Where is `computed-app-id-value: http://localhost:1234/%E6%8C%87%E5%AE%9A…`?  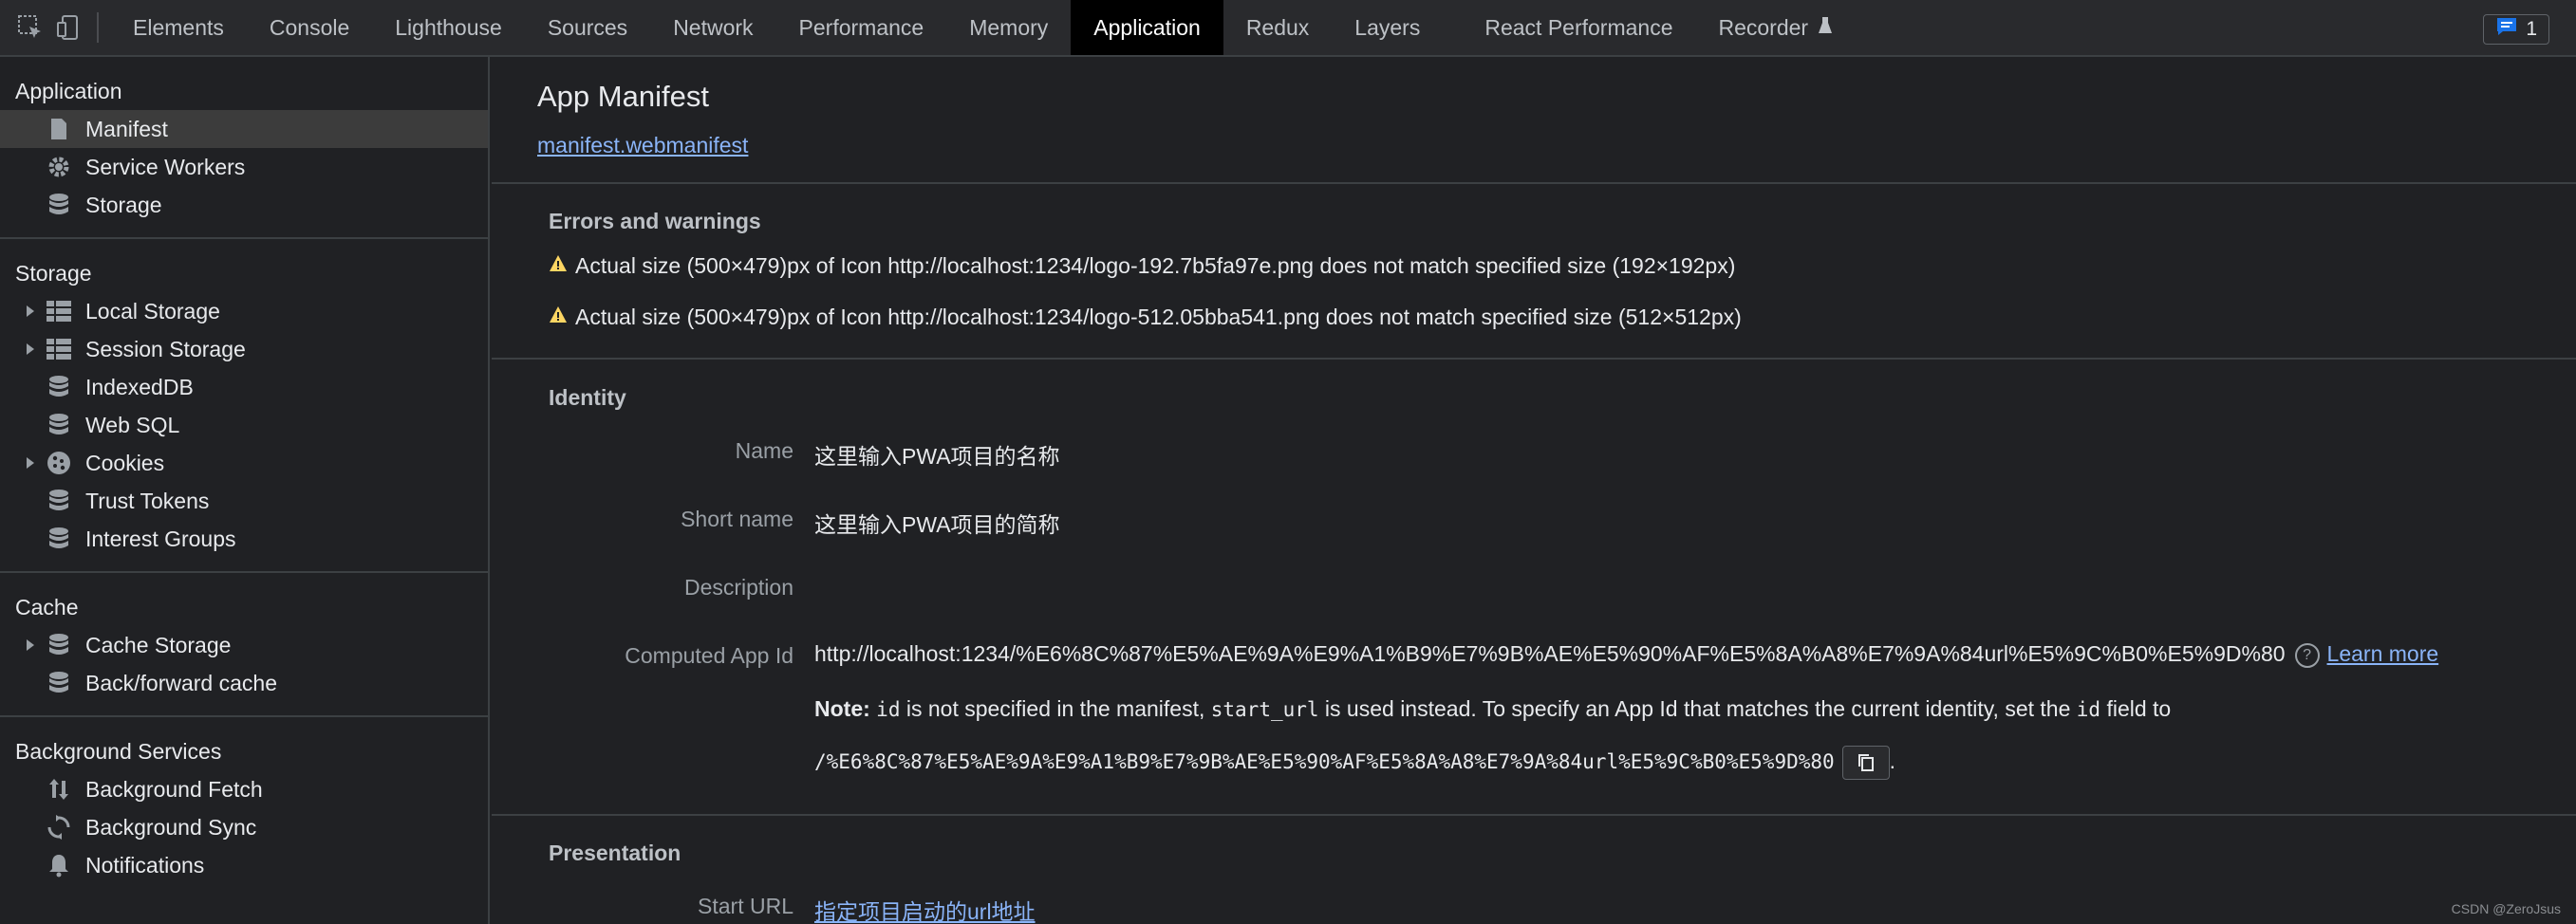 computed-app-id-value: http://localhost:1234/%E6%8C%87%E5%AE%9A… is located at coordinates (1550, 654).